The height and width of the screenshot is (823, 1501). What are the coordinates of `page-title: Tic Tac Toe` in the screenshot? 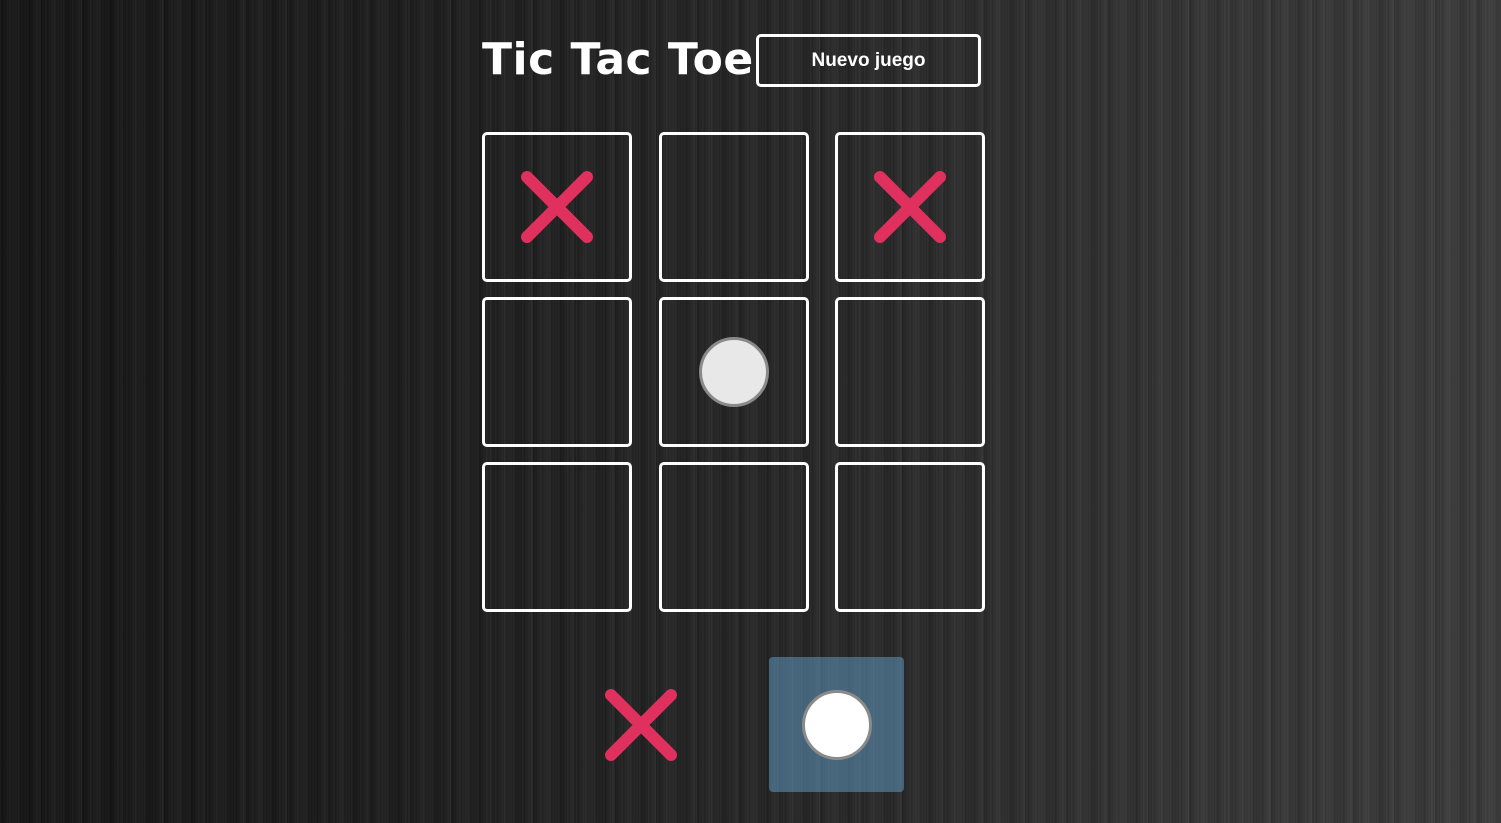 It's located at (618, 59).